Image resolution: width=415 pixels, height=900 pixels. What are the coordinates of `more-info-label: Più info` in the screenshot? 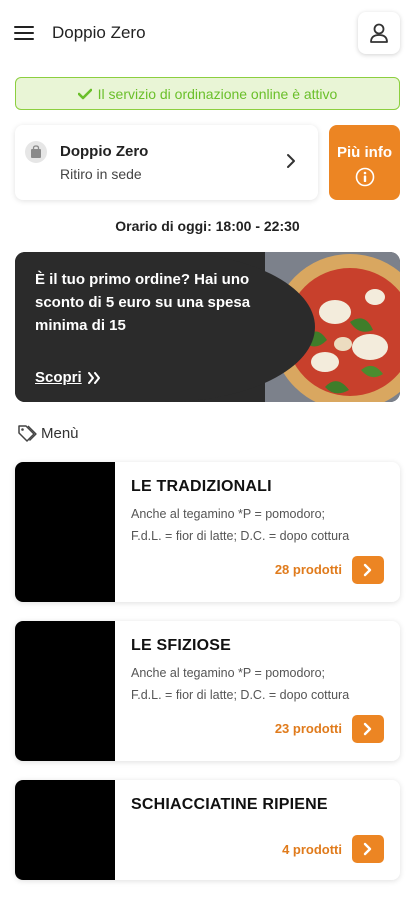 It's located at (364, 152).